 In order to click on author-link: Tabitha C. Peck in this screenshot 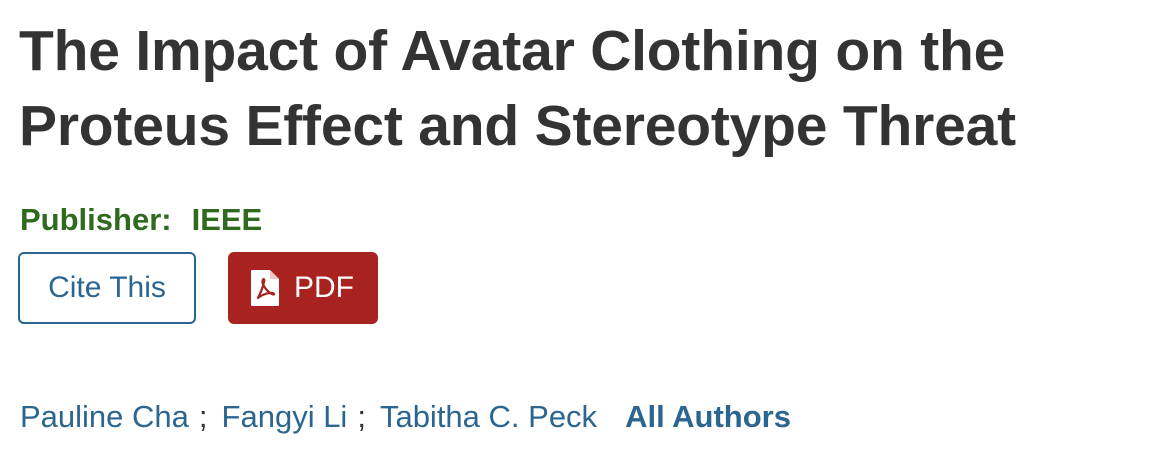, I will do `click(488, 416)`.